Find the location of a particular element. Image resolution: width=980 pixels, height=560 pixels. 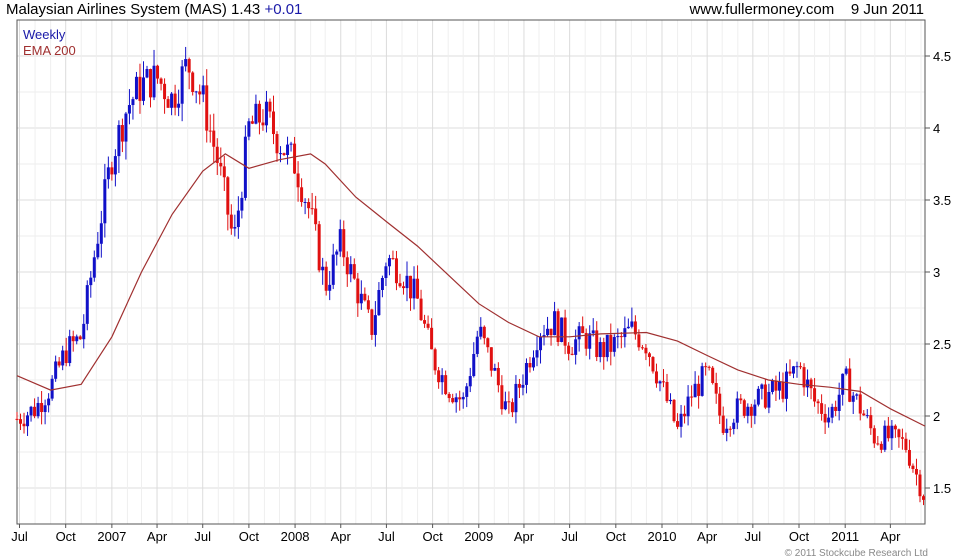

legend: Weekly EMA 200 is located at coordinates (49, 43).